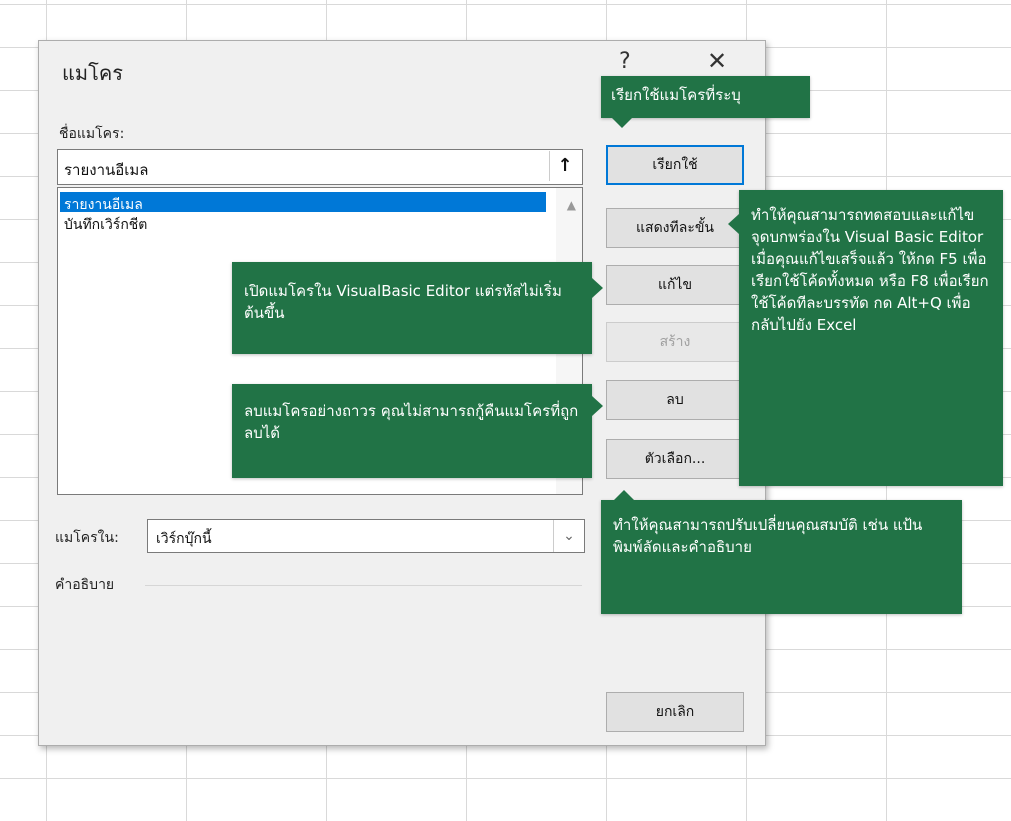  I want to click on list-item: บันทึกเวิร์กชีต, so click(303, 222).